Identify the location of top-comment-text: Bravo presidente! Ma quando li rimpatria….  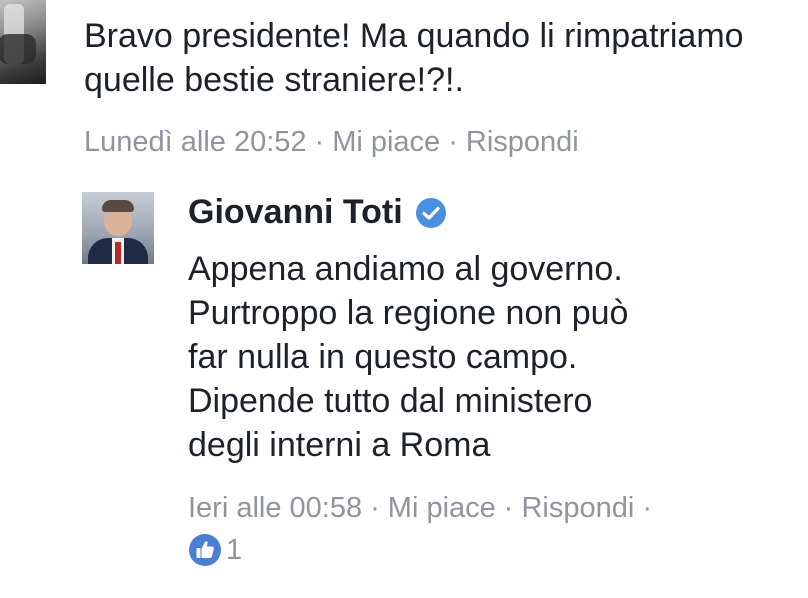
(414, 58).